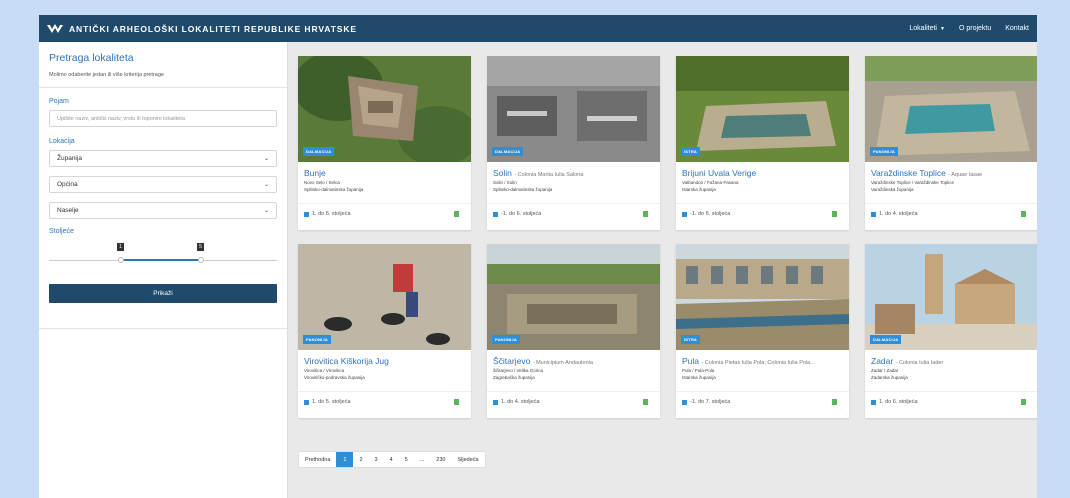  What do you see at coordinates (163, 293) in the screenshot?
I see `prikazi-button: Prikaži` at bounding box center [163, 293].